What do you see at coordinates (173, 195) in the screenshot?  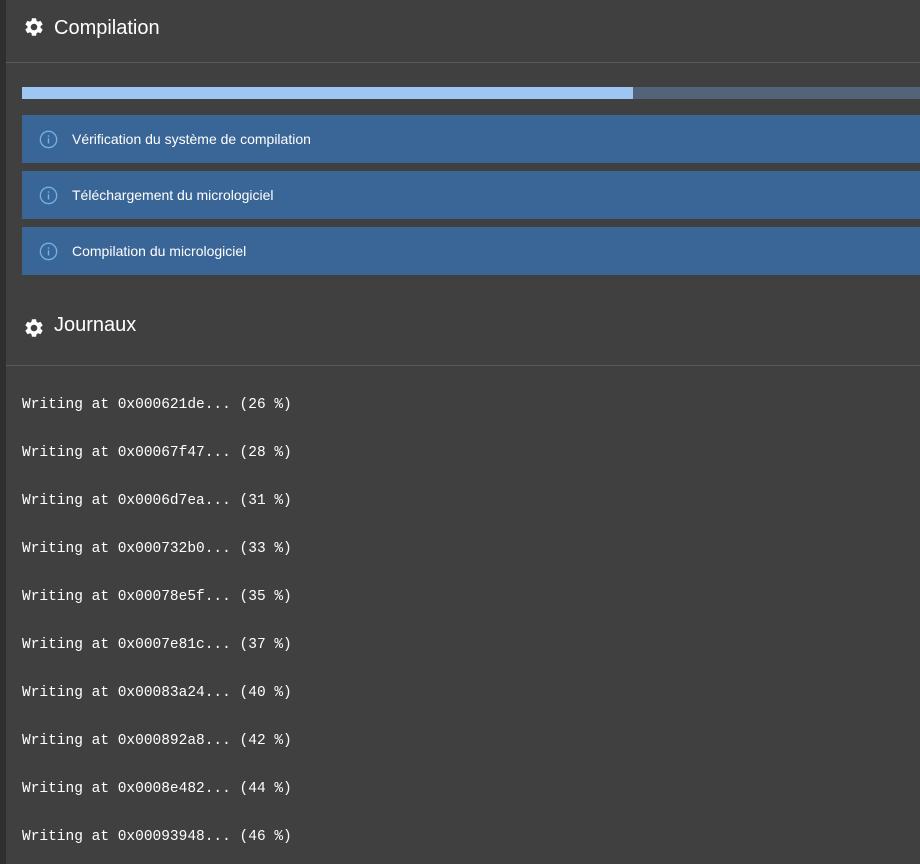 I see `step-label: Téléchargement du micrologiciel` at bounding box center [173, 195].